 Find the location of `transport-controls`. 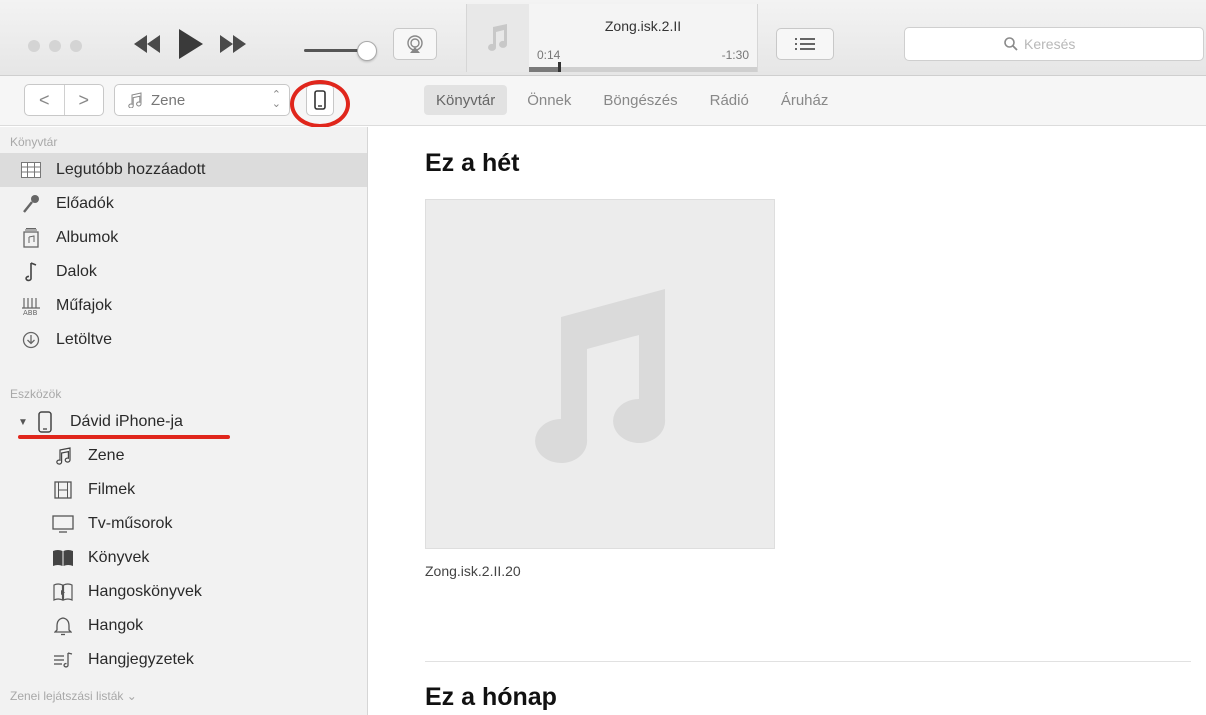

transport-controls is located at coordinates (190, 44).